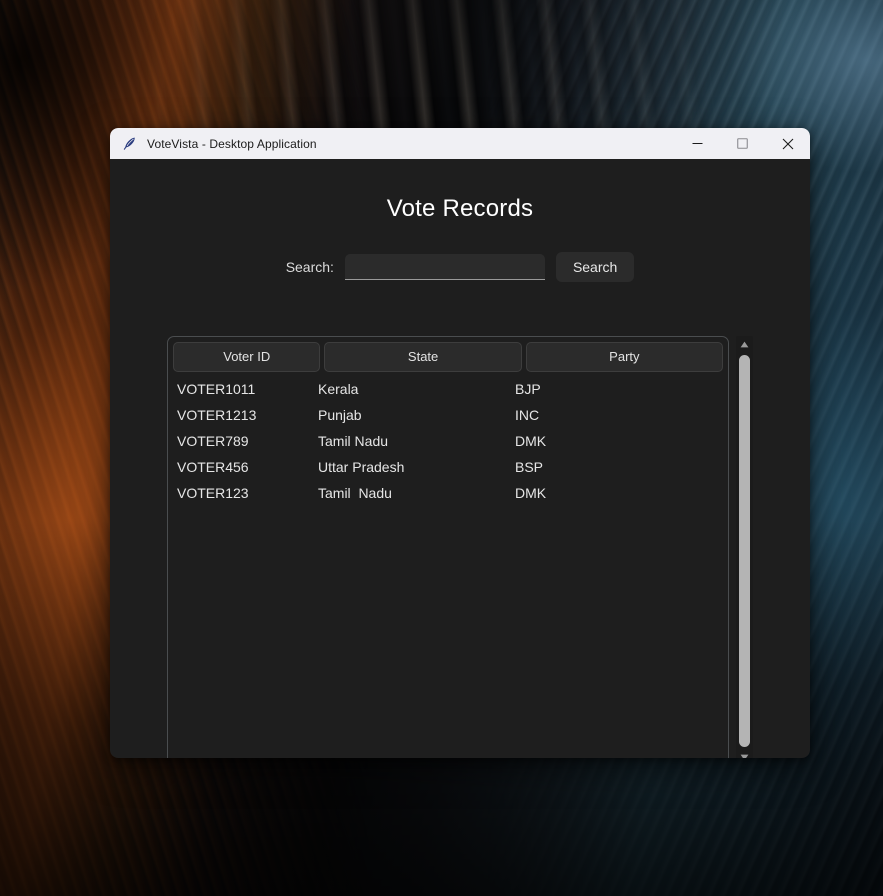  What do you see at coordinates (527, 415) in the screenshot?
I see `cell-party: INC` at bounding box center [527, 415].